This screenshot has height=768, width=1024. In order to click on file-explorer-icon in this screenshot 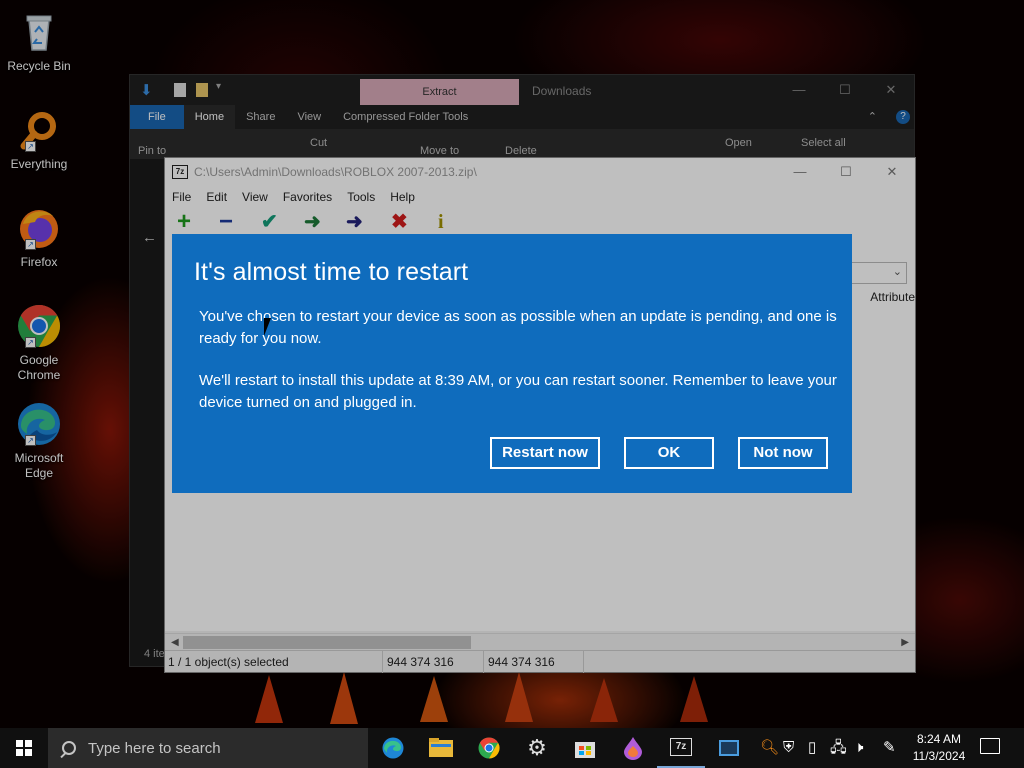, I will do `click(441, 747)`.